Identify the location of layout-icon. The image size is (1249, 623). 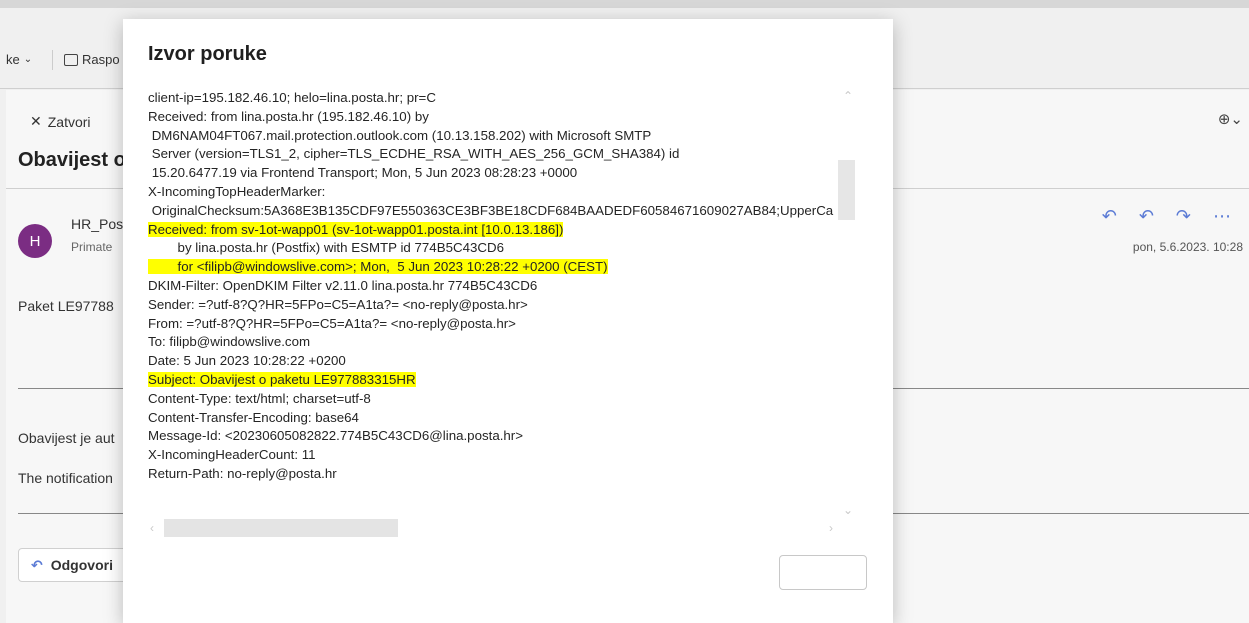
(71, 59).